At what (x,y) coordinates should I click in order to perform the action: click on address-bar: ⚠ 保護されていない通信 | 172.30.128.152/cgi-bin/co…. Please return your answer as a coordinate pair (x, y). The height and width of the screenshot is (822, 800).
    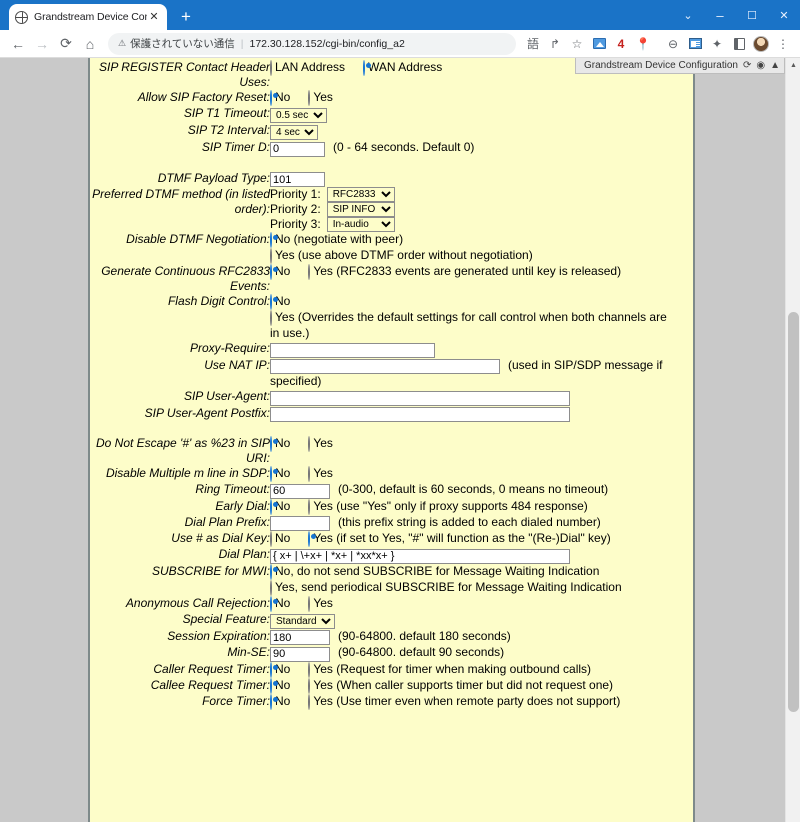
    Looking at the image, I should click on (312, 43).